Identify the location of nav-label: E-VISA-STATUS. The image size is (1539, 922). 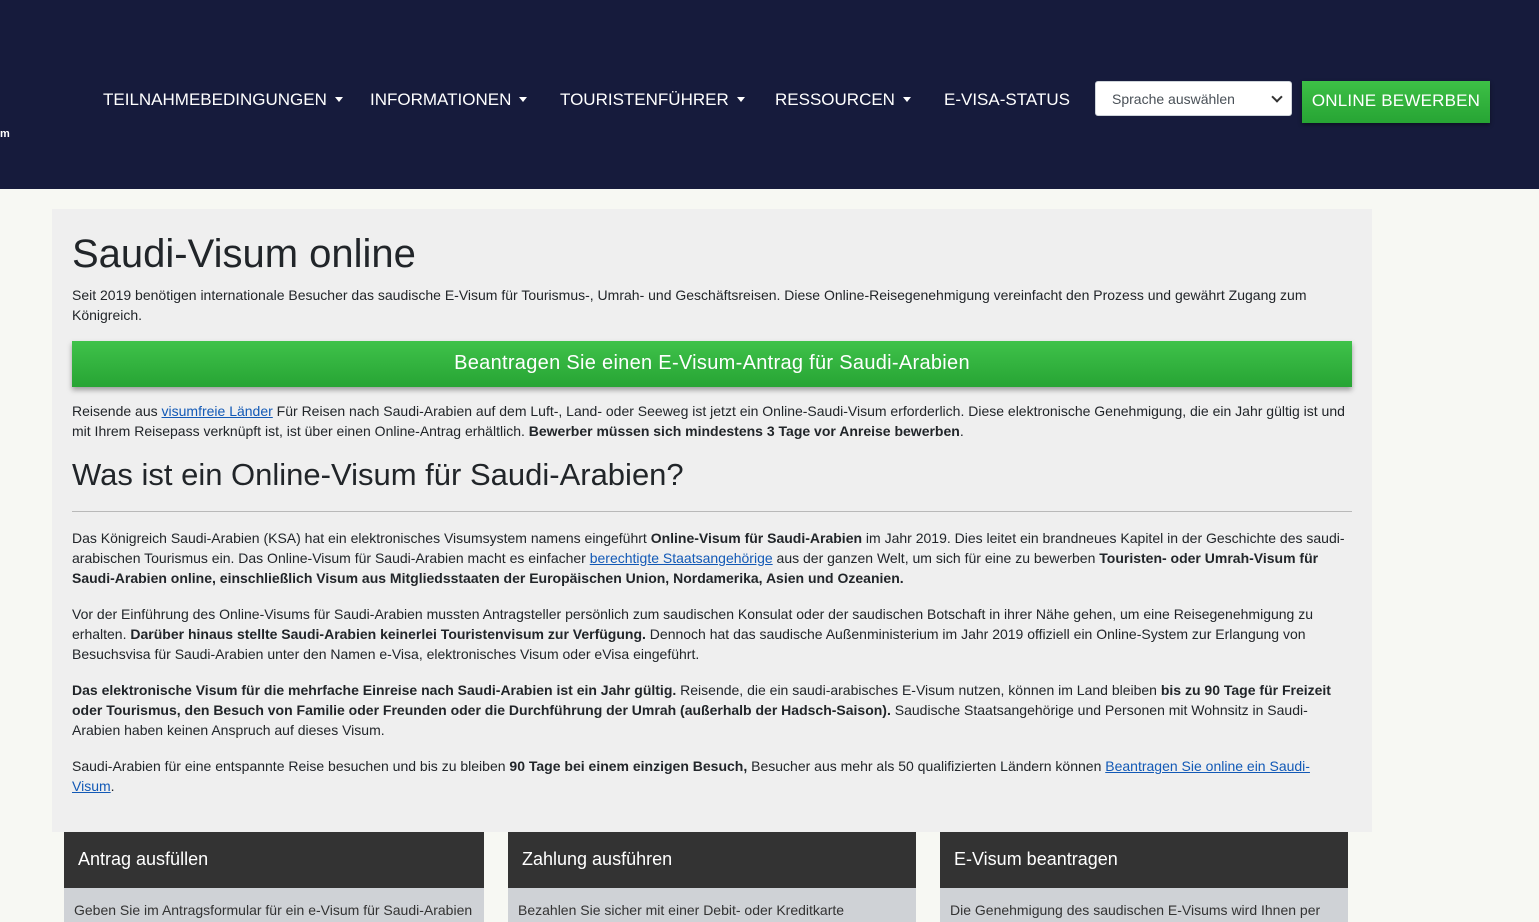
(1007, 99).